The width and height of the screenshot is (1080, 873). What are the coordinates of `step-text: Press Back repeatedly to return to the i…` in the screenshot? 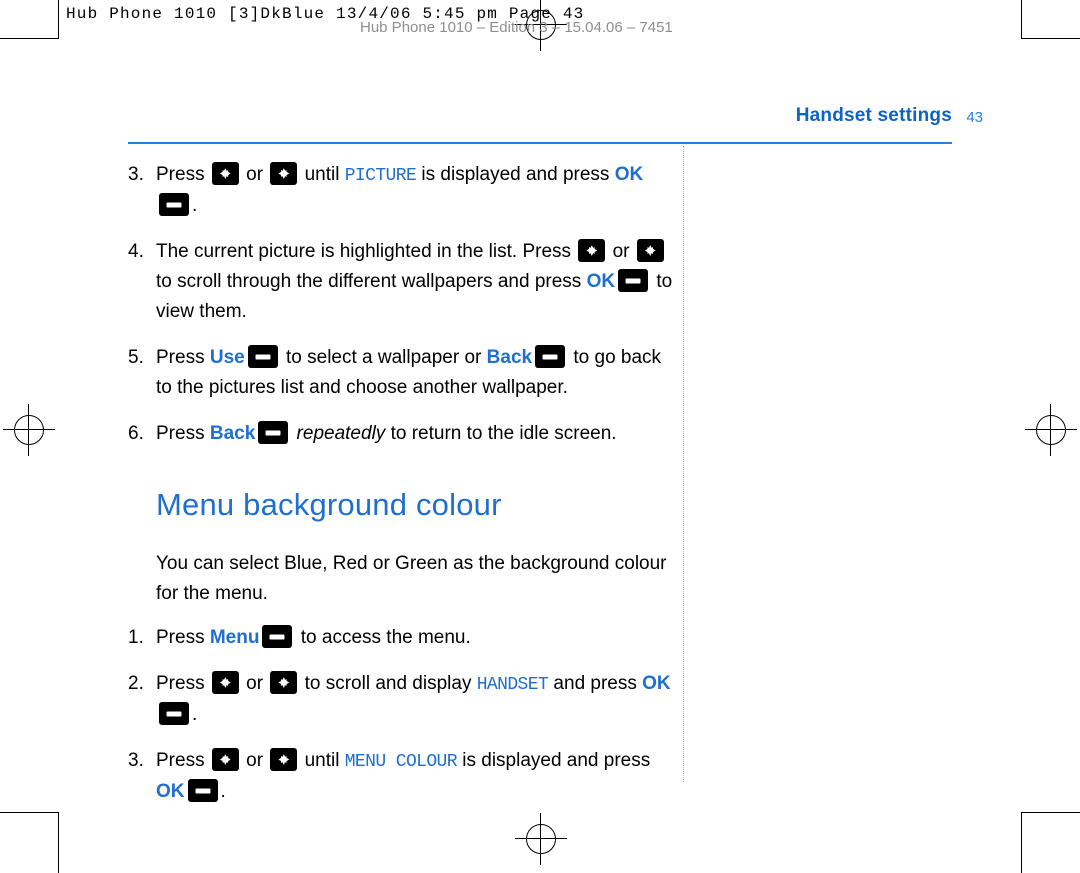 It's located at (386, 432).